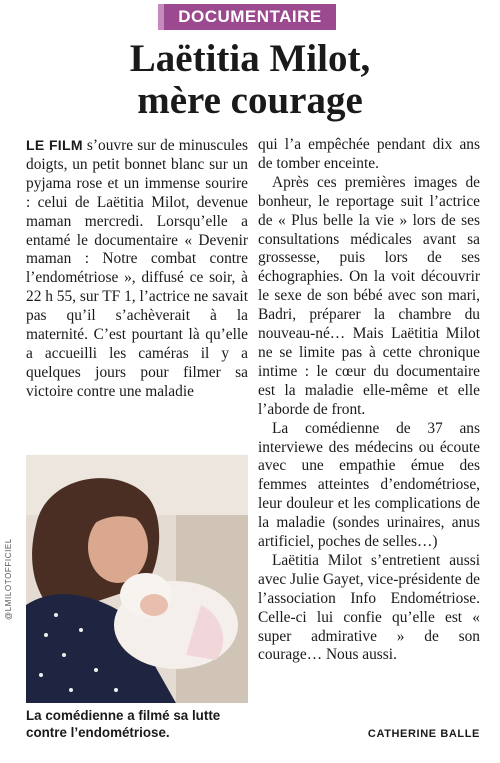 The image size is (500, 763). What do you see at coordinates (250, 58) in the screenshot?
I see `headline-line-1: Laëtitia Milot,` at bounding box center [250, 58].